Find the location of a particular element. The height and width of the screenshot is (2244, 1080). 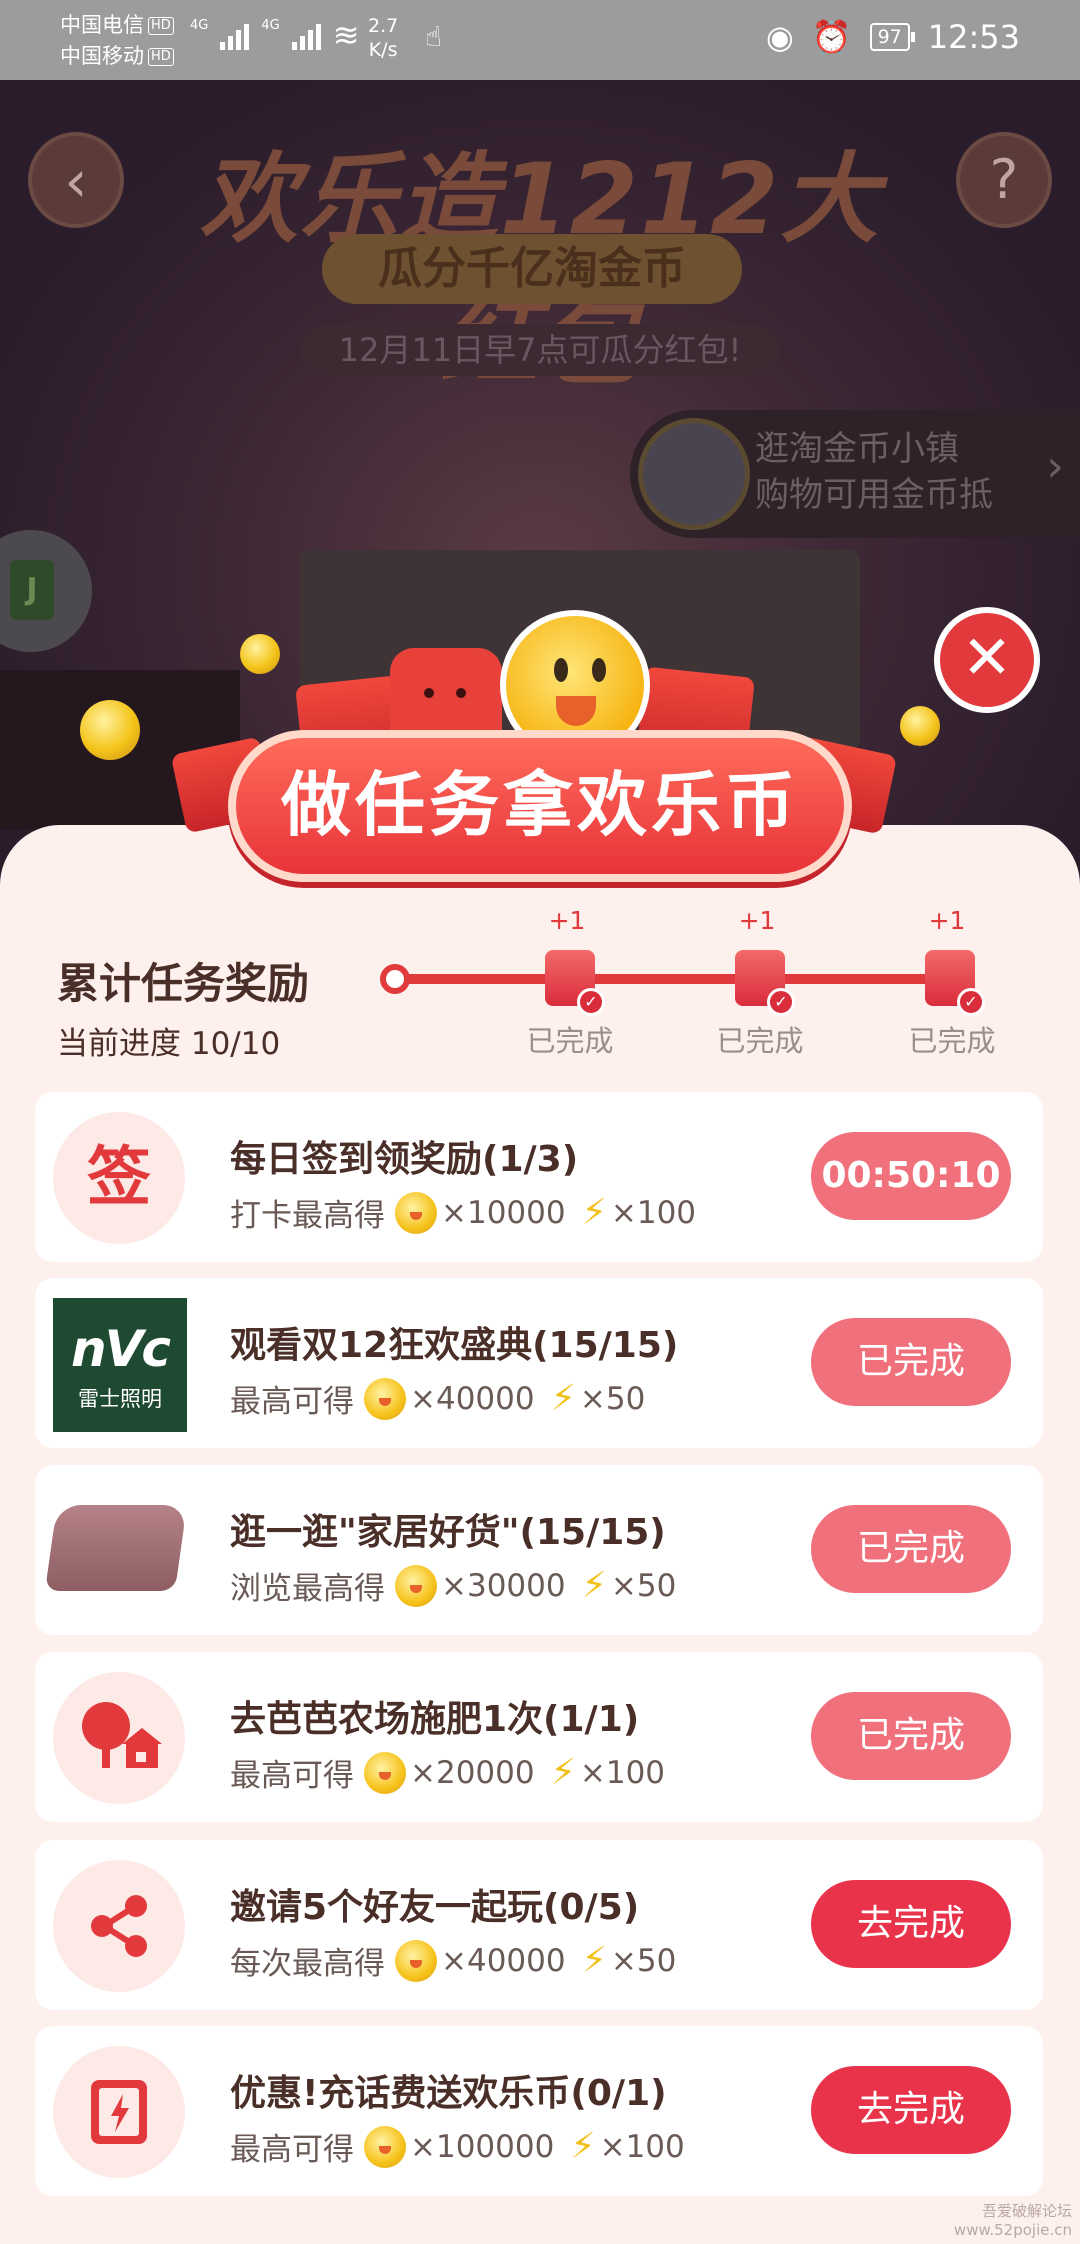

task-card-farm: 去芭芭农场施肥1次(1/1) 最高可得 ×20000 ⚡ ×100 已完成 is located at coordinates (539, 1737).